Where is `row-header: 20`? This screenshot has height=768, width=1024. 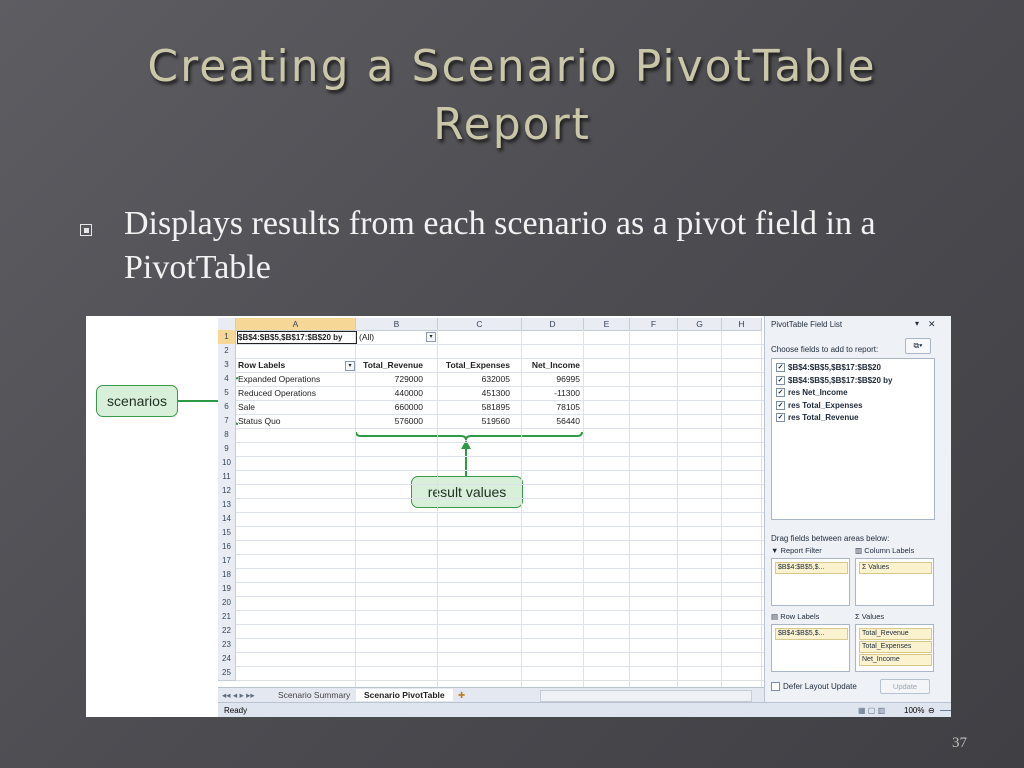 row-header: 20 is located at coordinates (227, 603).